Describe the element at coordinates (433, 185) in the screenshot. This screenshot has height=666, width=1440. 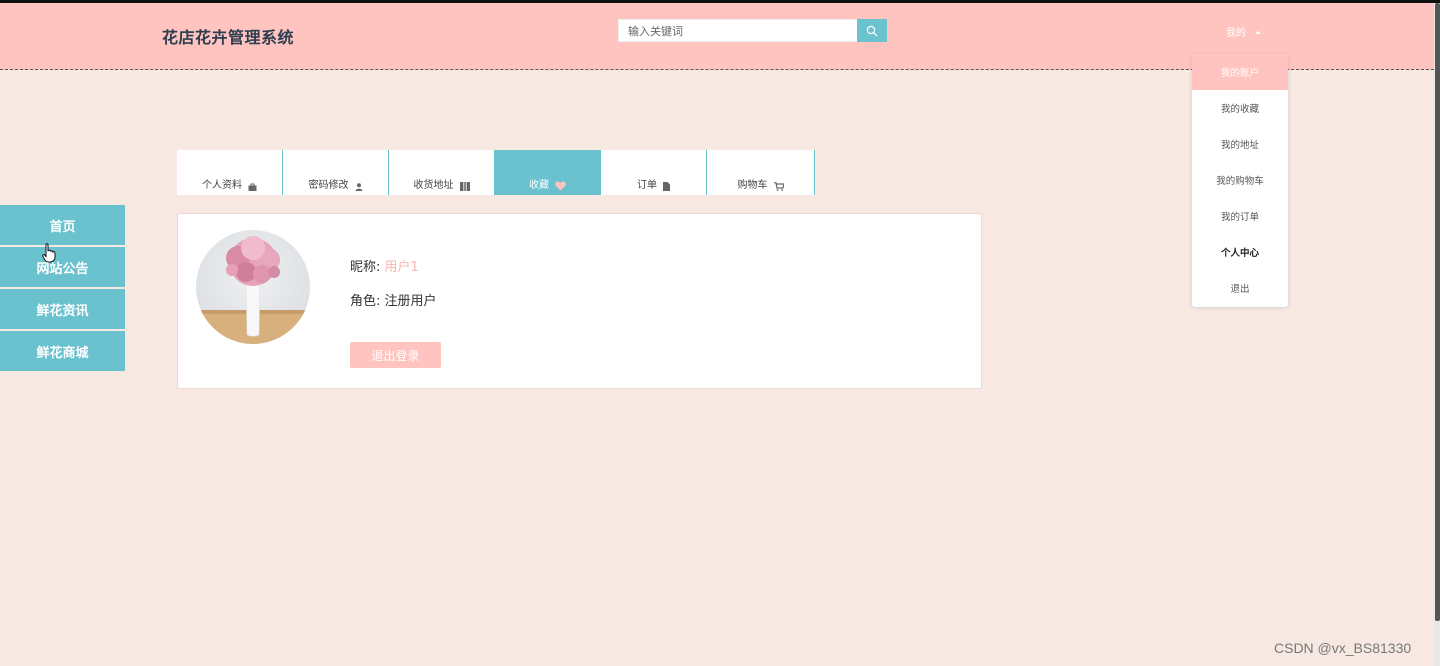
I see `tab-label: 收货地址` at that location.